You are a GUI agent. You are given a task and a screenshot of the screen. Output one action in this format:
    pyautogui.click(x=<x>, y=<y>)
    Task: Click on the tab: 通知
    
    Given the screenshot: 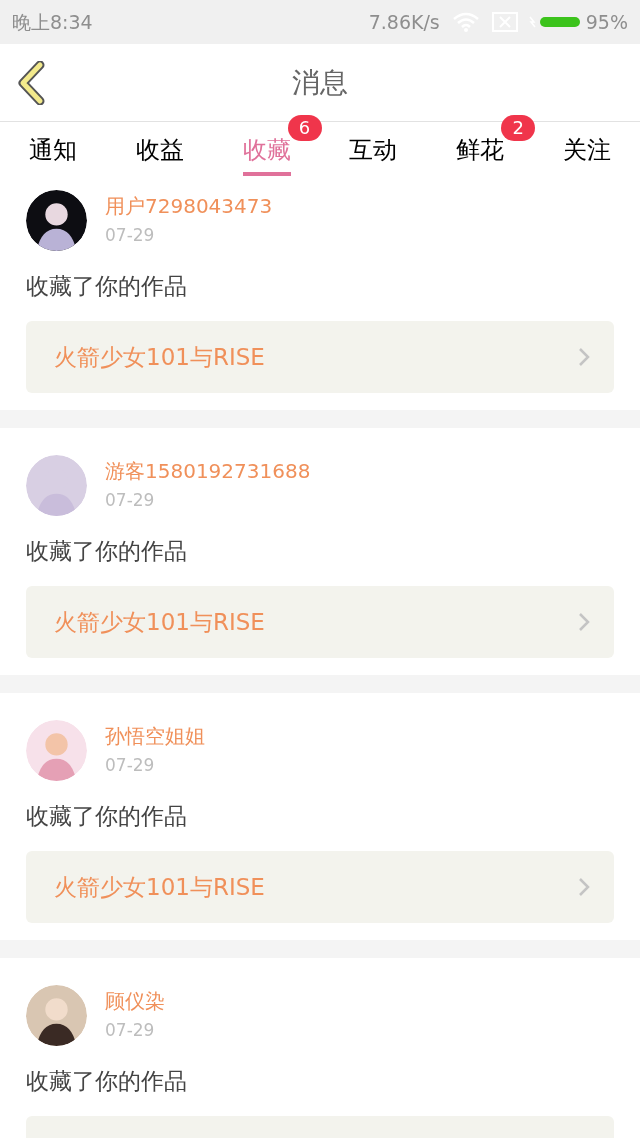 What is the action you would take?
    pyautogui.click(x=53, y=154)
    